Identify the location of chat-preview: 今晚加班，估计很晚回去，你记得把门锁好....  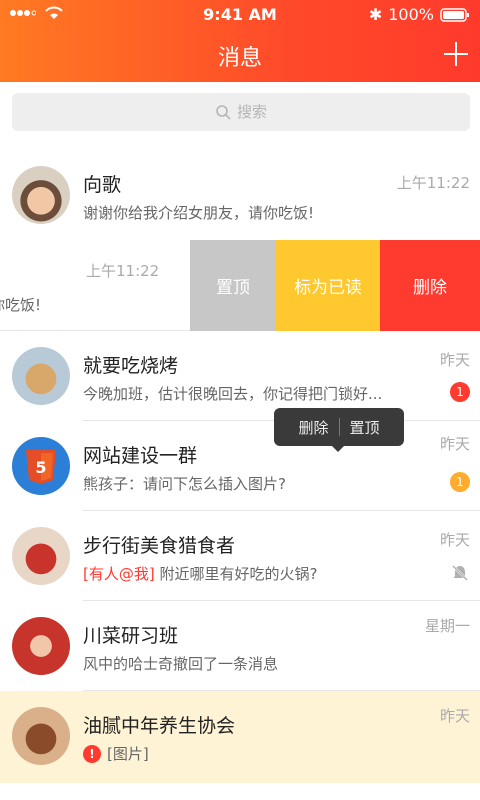
(233, 394).